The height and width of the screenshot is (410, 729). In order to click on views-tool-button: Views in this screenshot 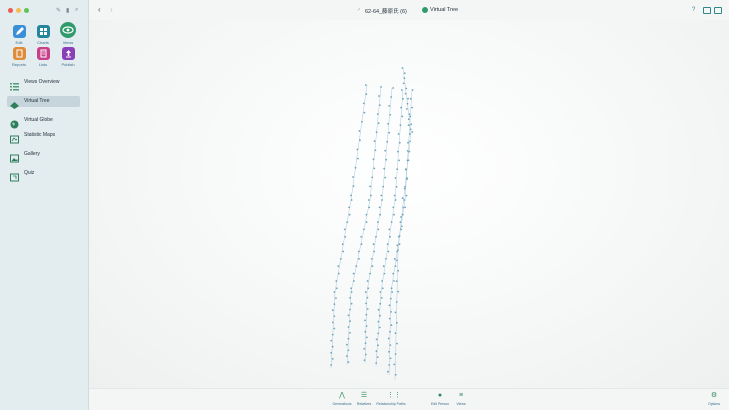, I will do `click(68, 33)`.